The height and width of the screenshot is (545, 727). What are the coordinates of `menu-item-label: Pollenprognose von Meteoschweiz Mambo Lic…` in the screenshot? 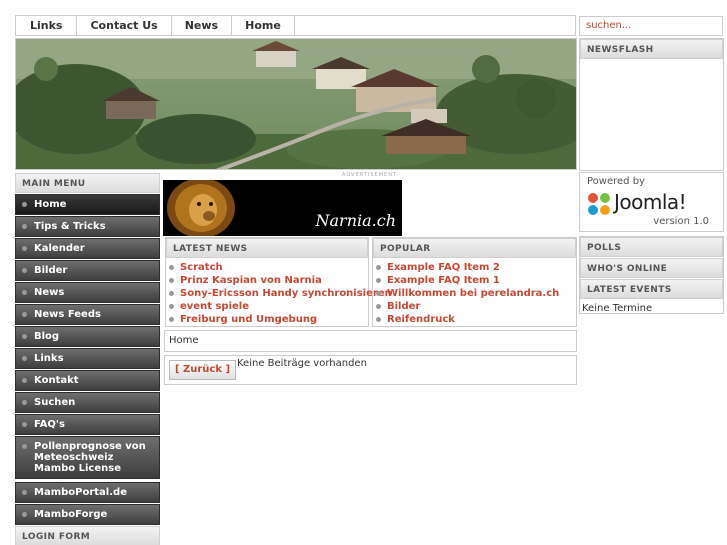 It's located at (90, 457).